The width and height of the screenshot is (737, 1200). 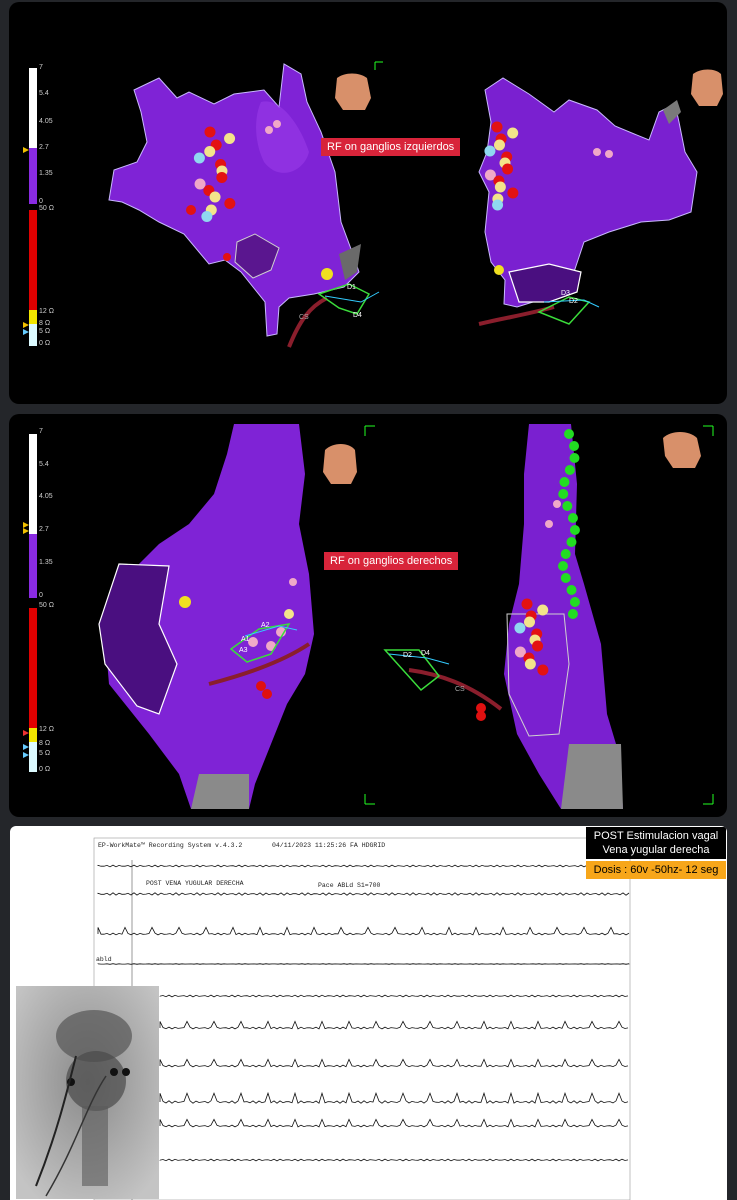 I want to click on catheter-label: D4, so click(x=357, y=315).